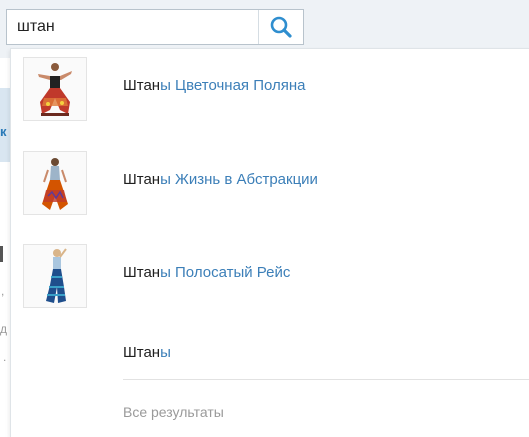  I want to click on suggestion-label: Штаны Жизнь в Абстракции, so click(220, 179).